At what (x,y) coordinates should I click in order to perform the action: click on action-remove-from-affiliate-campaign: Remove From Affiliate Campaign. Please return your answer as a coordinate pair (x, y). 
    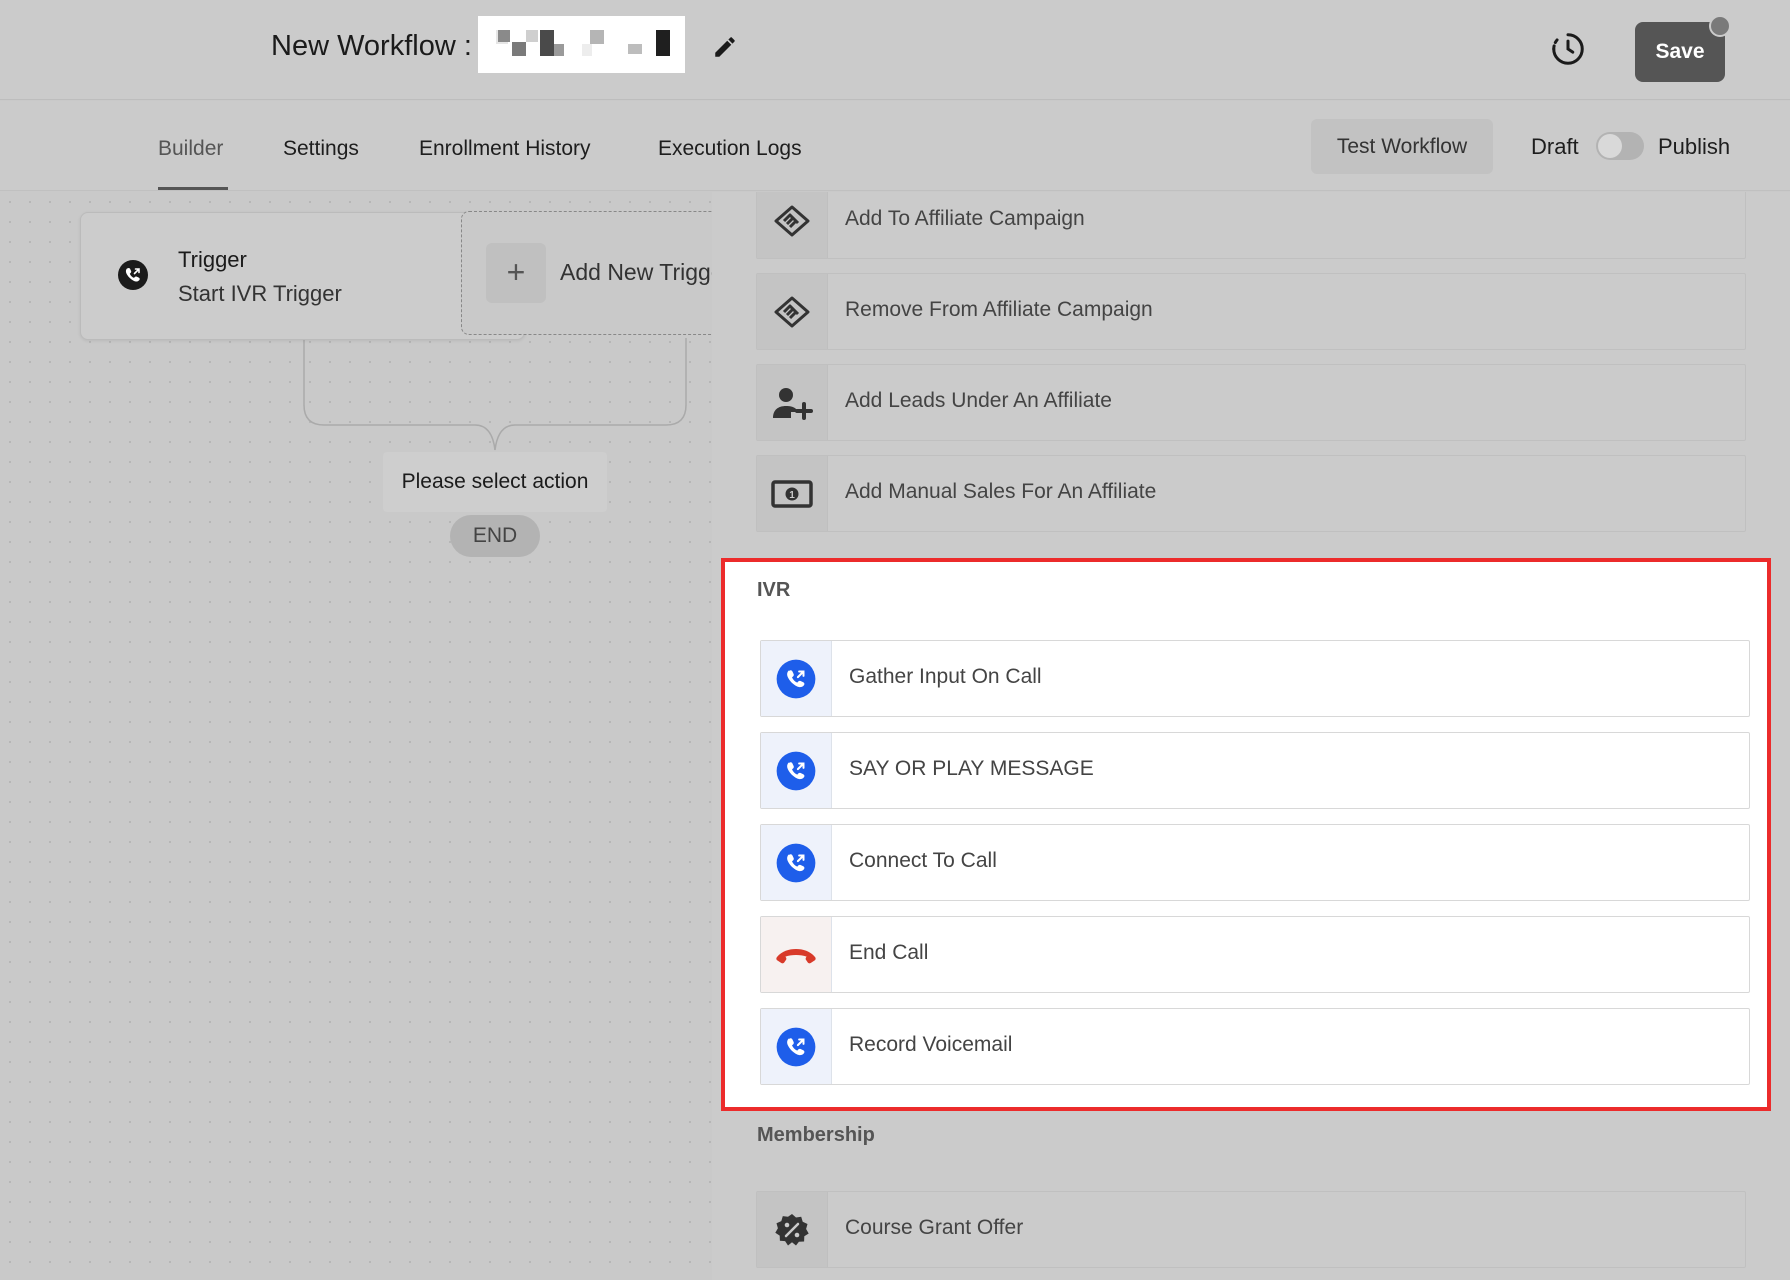
    Looking at the image, I should click on (1251, 311).